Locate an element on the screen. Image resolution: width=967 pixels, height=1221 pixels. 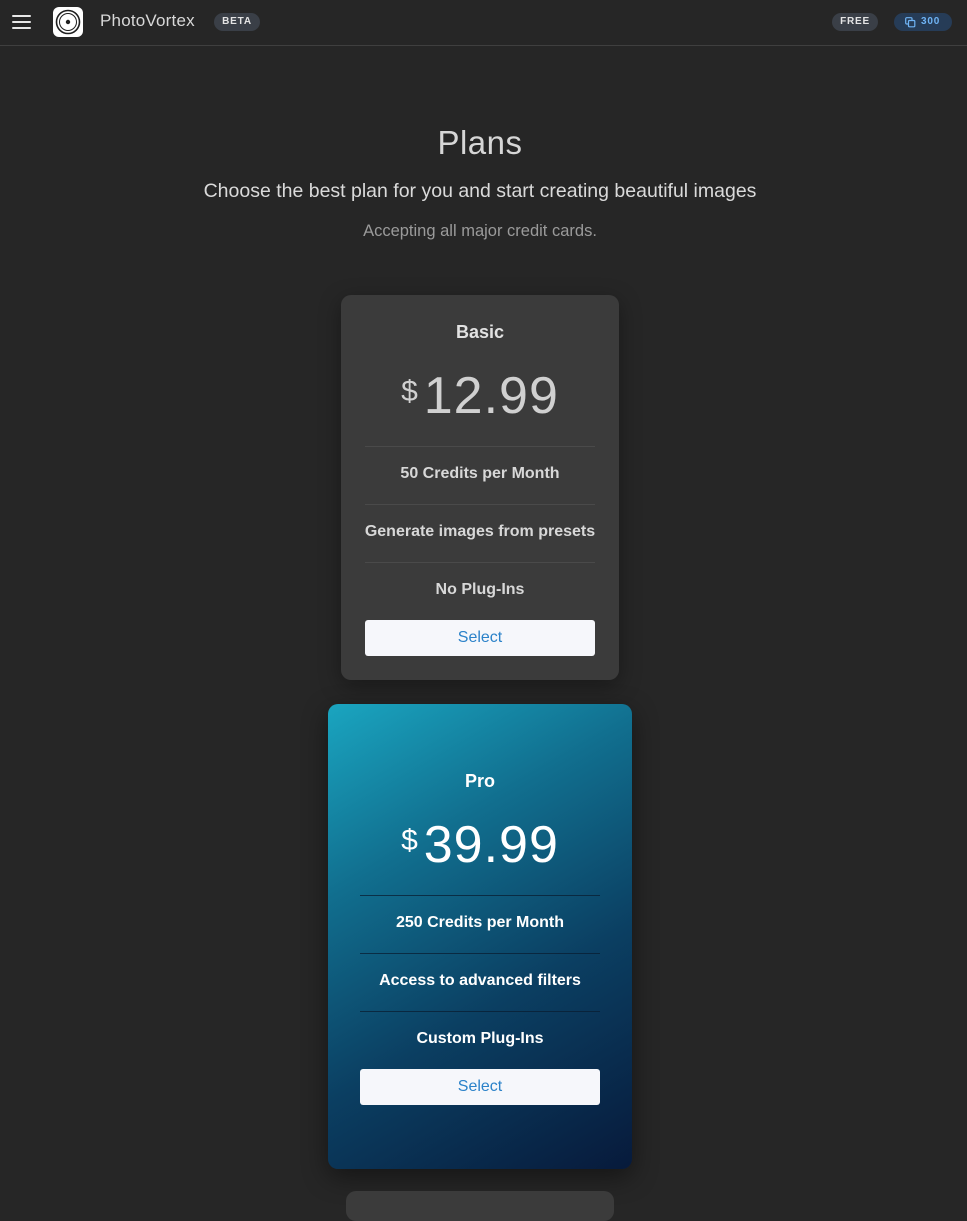
plan-badge: FREE is located at coordinates (855, 22).